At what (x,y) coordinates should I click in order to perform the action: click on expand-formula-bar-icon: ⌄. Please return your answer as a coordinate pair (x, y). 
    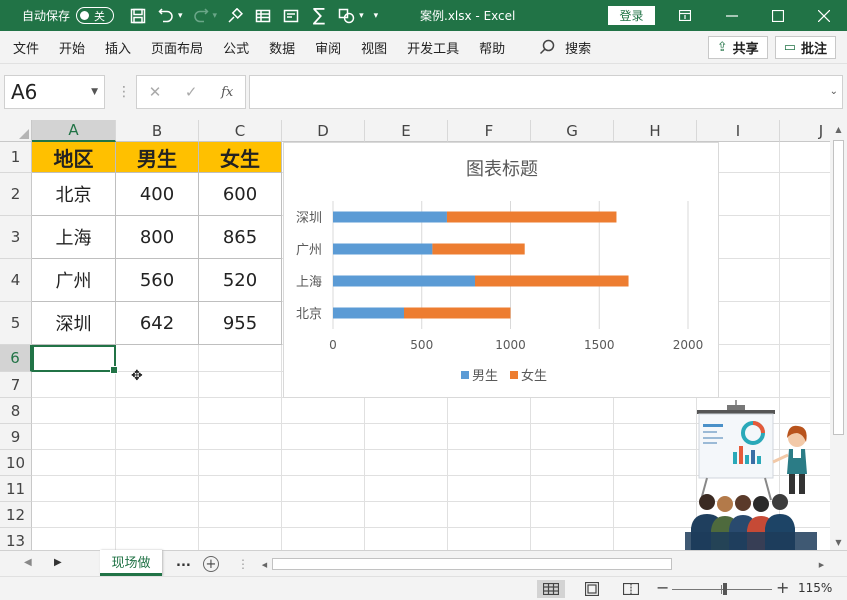
    Looking at the image, I should click on (834, 91).